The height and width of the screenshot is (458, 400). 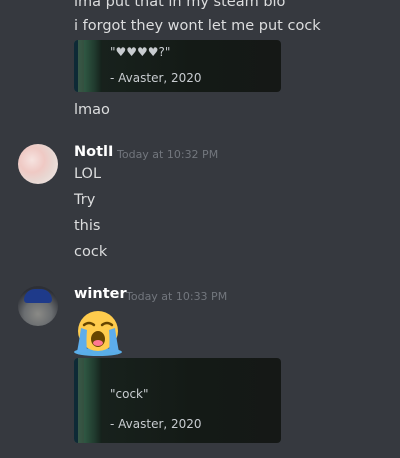 What do you see at coordinates (98, 333) in the screenshot?
I see `loudly-crying-face-emoji` at bounding box center [98, 333].